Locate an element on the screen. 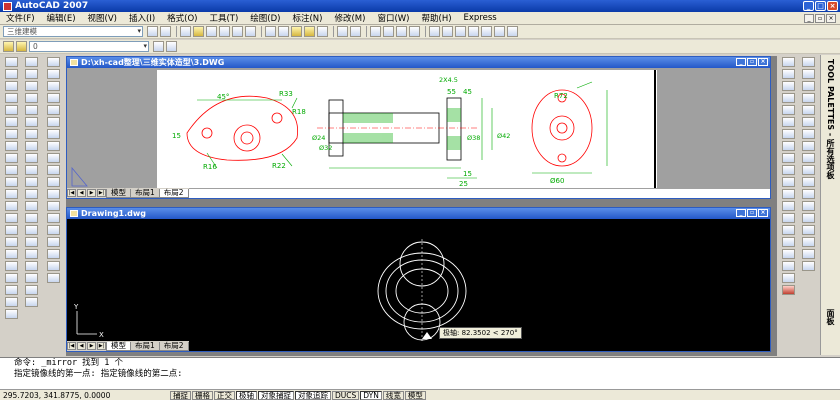 Image resolution: width=840 pixels, height=400 pixels. view-front-icon is located at coordinates (31, 110).